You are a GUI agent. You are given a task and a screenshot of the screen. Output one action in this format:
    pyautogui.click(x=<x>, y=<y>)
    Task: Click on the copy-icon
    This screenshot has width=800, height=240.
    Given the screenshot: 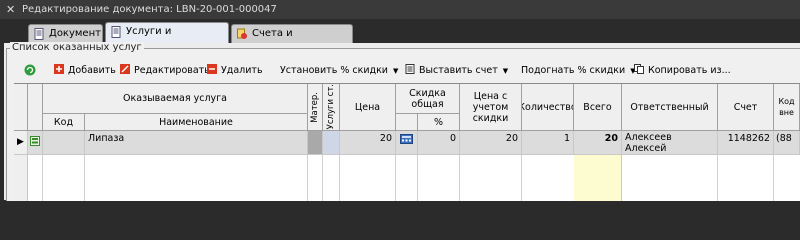 What is the action you would take?
    pyautogui.click(x=639, y=69)
    